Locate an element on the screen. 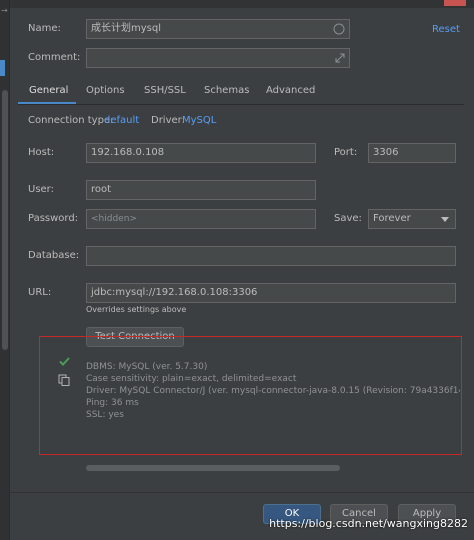 The height and width of the screenshot is (540, 474). overrides-note: Overrides settings above is located at coordinates (136, 309).